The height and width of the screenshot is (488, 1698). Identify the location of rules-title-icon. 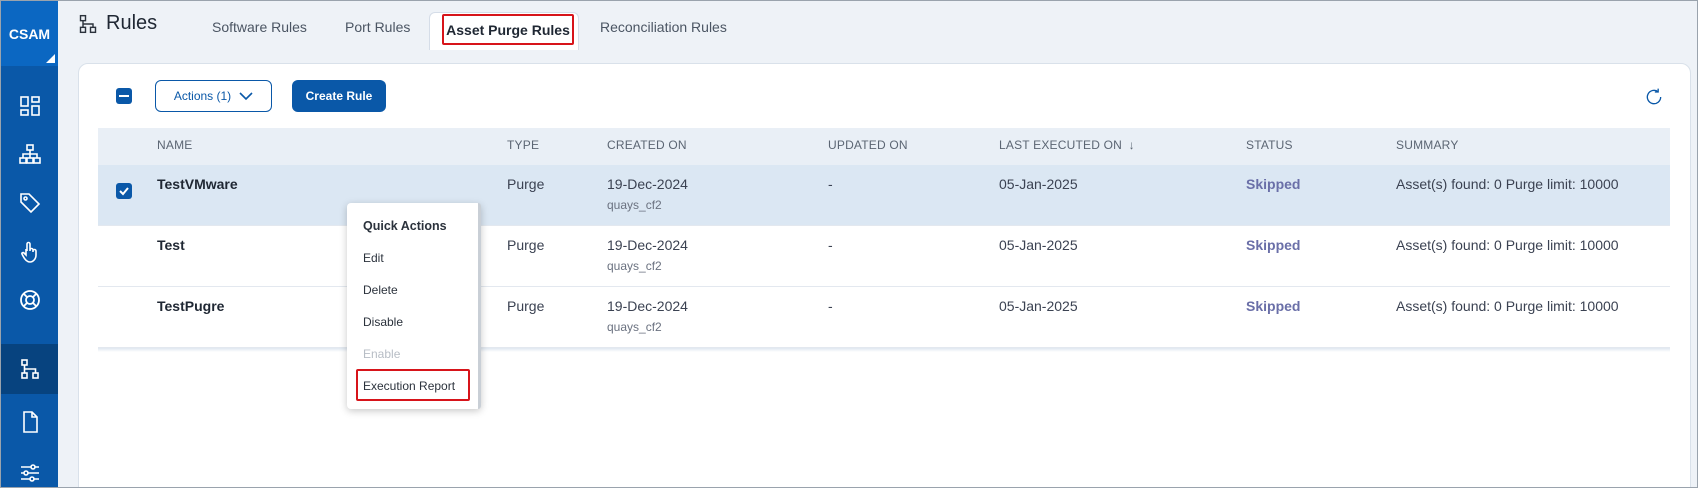
(88, 24).